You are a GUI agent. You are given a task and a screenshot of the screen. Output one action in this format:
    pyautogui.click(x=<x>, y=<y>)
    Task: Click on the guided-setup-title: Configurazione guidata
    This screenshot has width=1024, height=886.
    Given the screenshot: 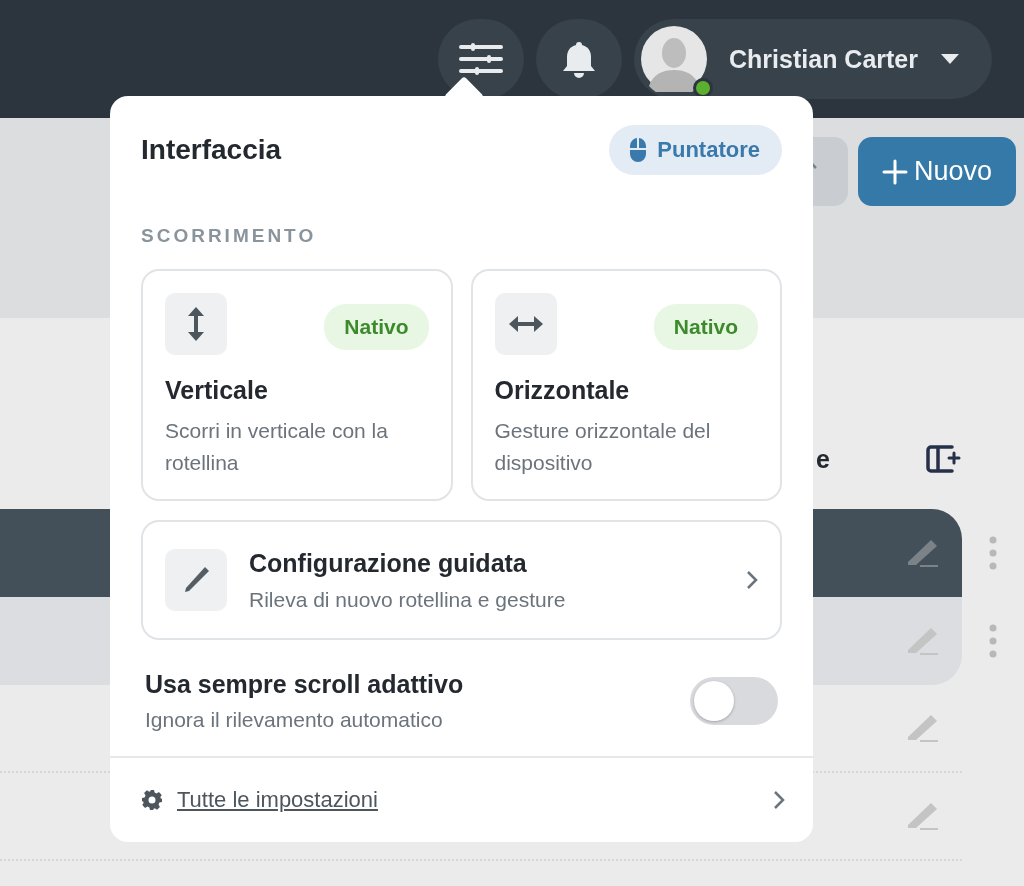 What is the action you would take?
    pyautogui.click(x=388, y=563)
    